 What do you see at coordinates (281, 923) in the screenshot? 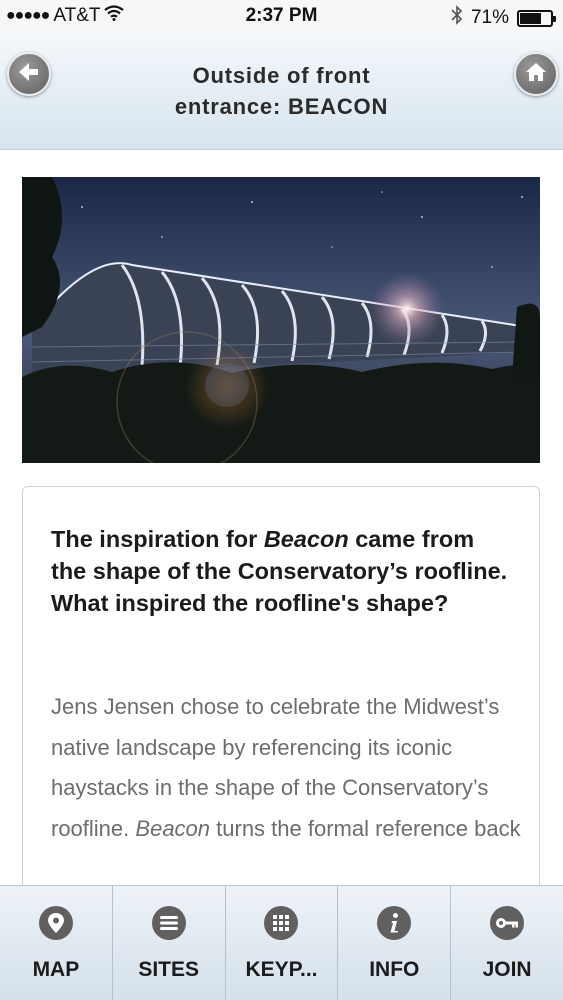
I see `keypad-icon` at bounding box center [281, 923].